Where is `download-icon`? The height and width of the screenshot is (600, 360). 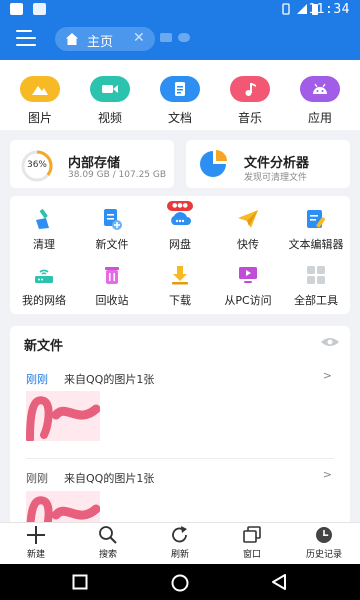
download-icon is located at coordinates (180, 275).